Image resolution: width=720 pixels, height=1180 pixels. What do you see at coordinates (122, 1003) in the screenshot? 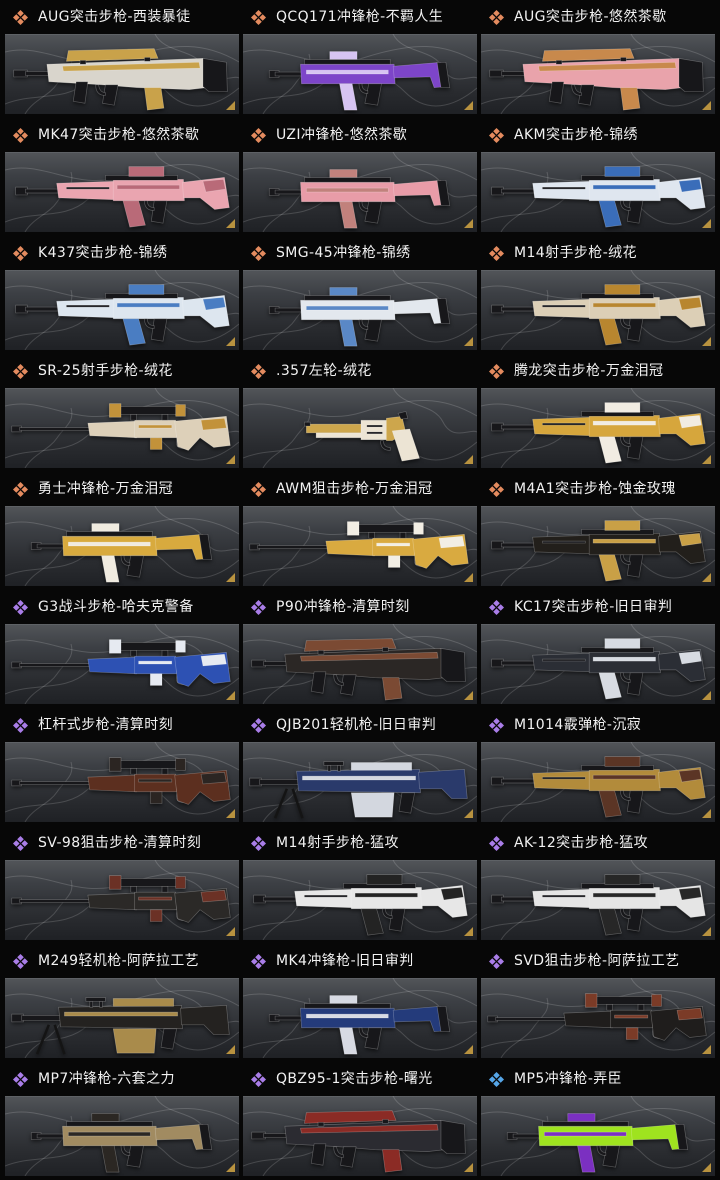
I see `skin-card: M249轻机枪-阿萨拉工艺` at bounding box center [122, 1003].